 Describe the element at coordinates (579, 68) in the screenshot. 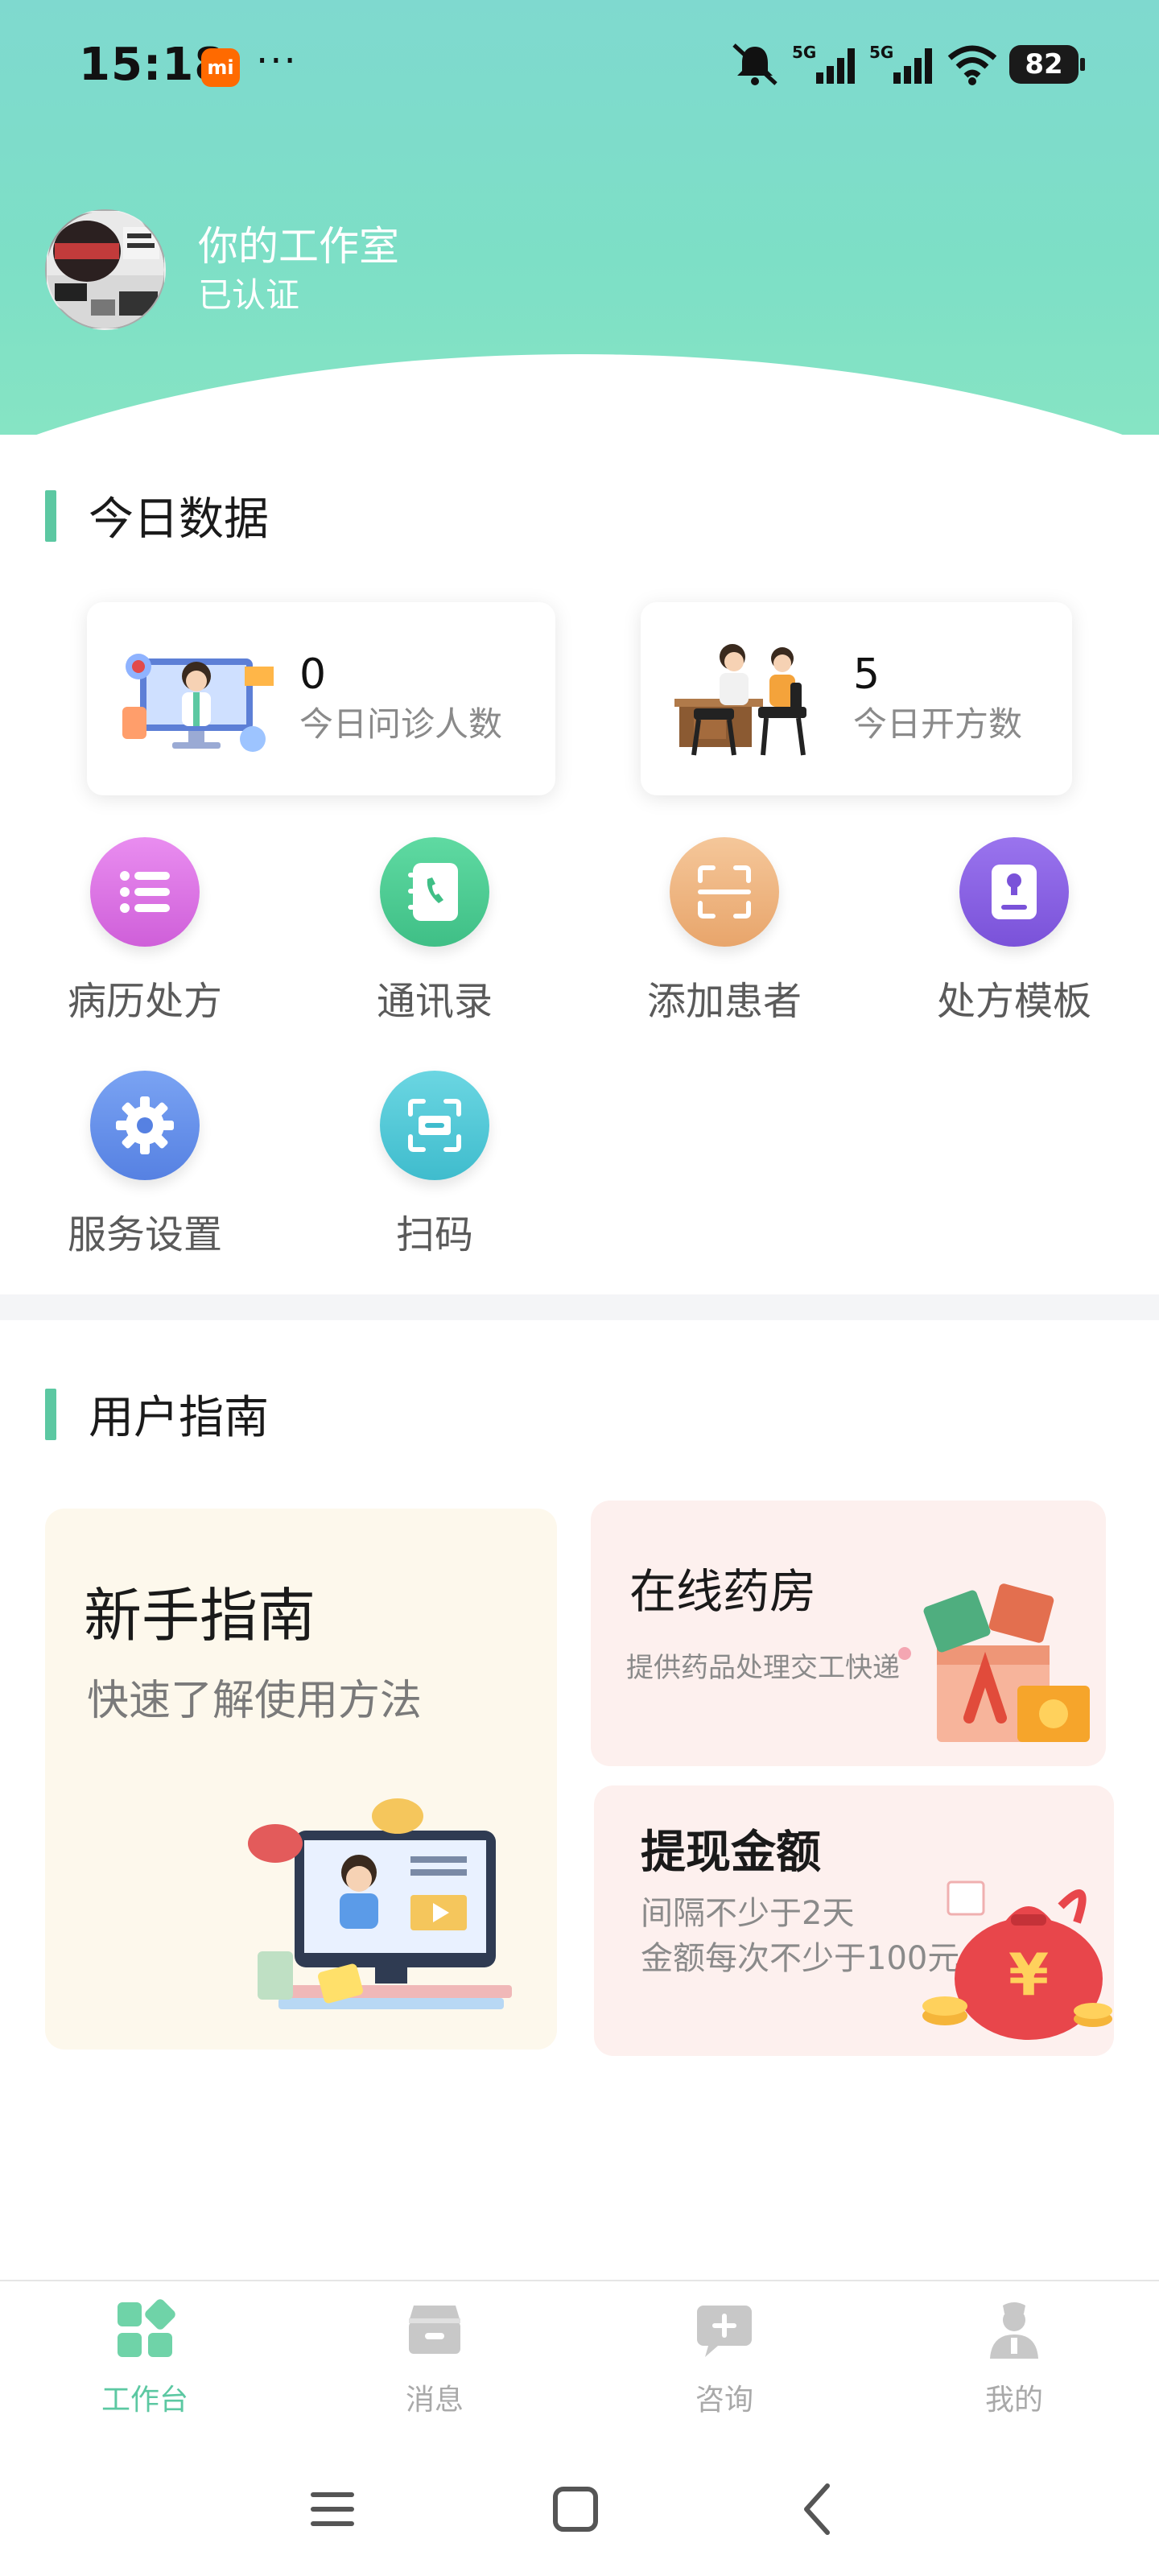

I see `status-bar: 15:18 mi ··· 5G 5G 82` at that location.